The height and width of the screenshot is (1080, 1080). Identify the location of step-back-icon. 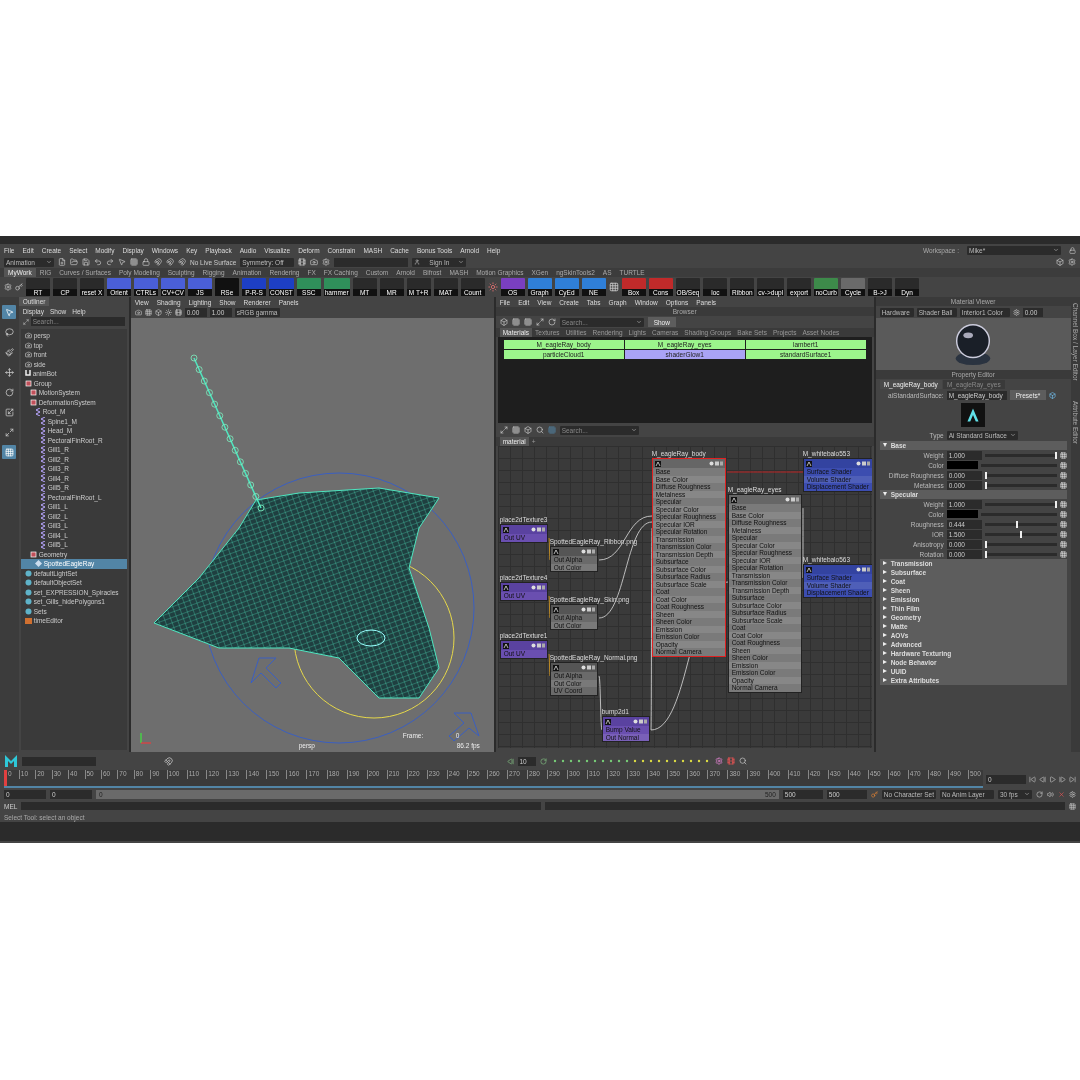
(1042, 779).